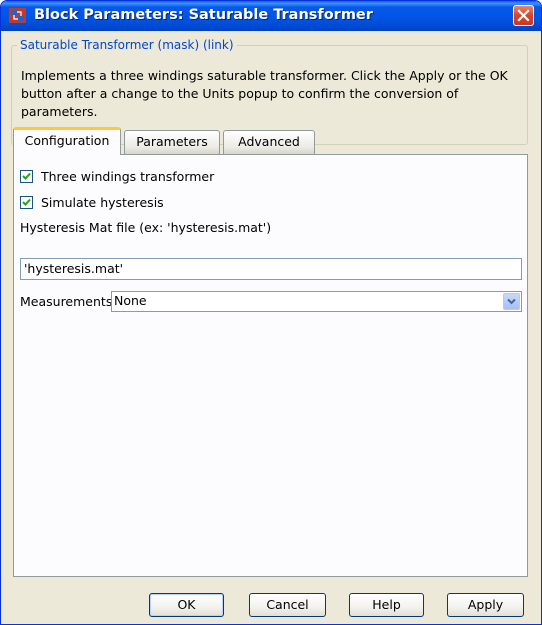 The height and width of the screenshot is (625, 542). I want to click on window-title: Block Parameters: Saturable Transformer, so click(203, 15).